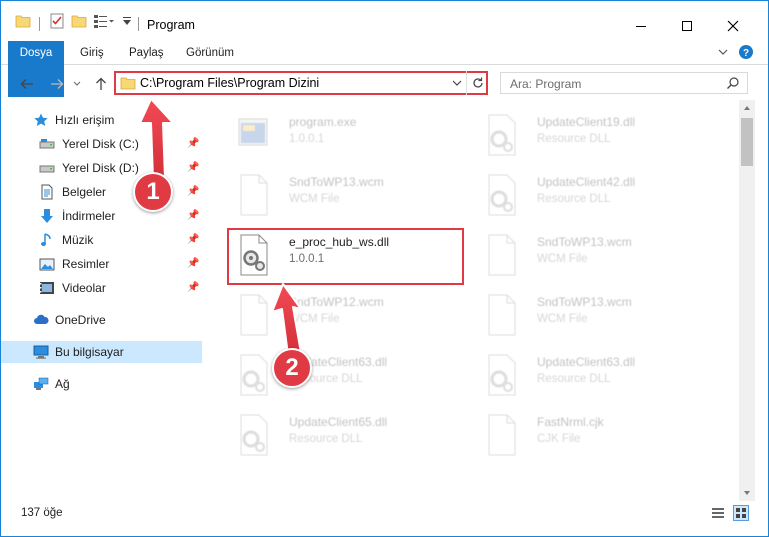 The image size is (769, 537). What do you see at coordinates (220, 227) in the screenshot?
I see `annotation-arrows` at bounding box center [220, 227].